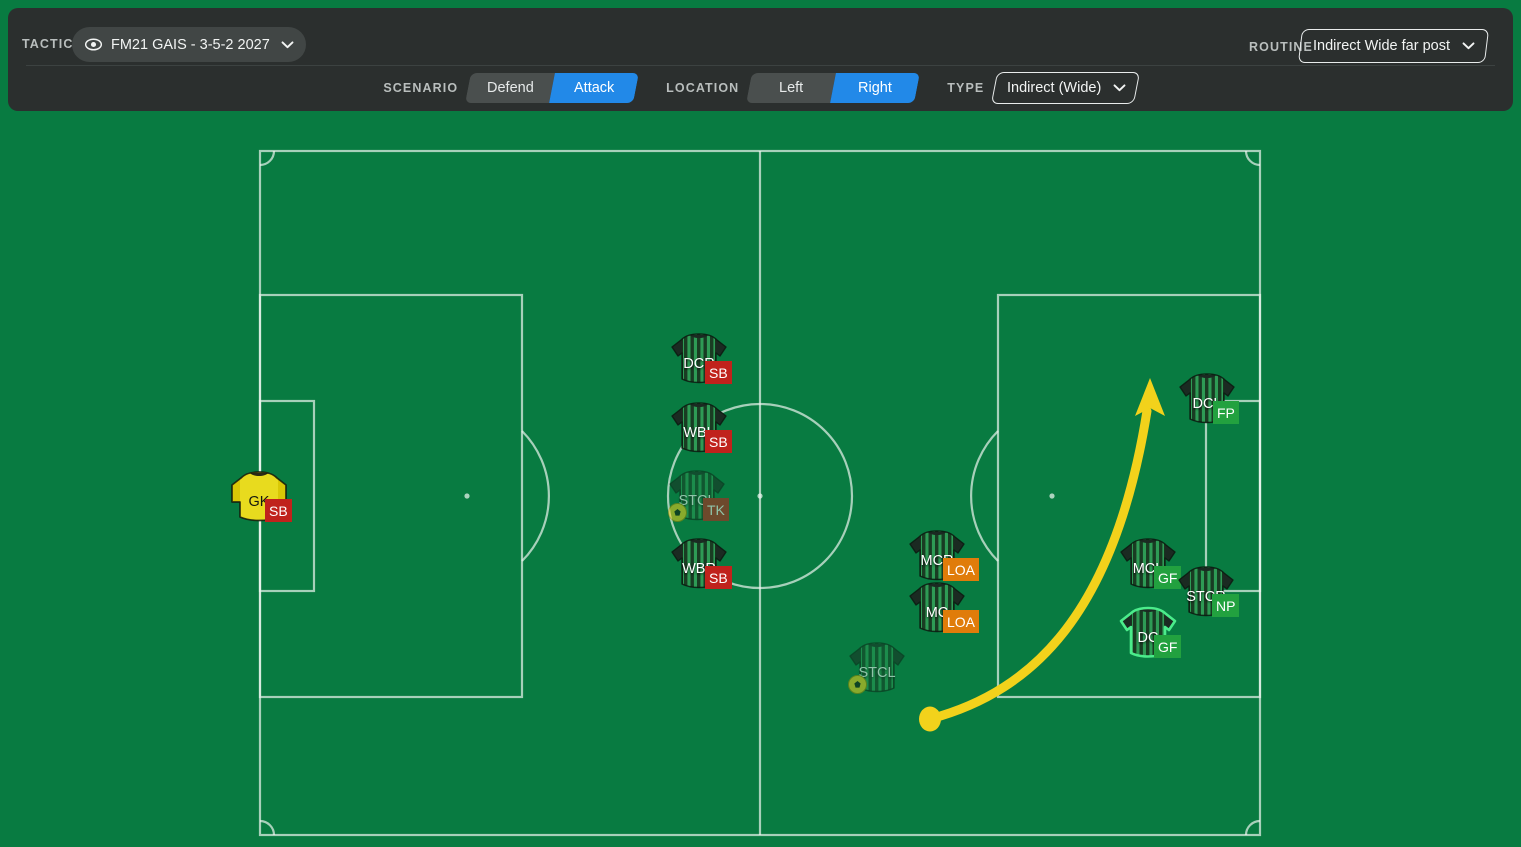  I want to click on player-marker-dcr: DCR SB, so click(700, 360).